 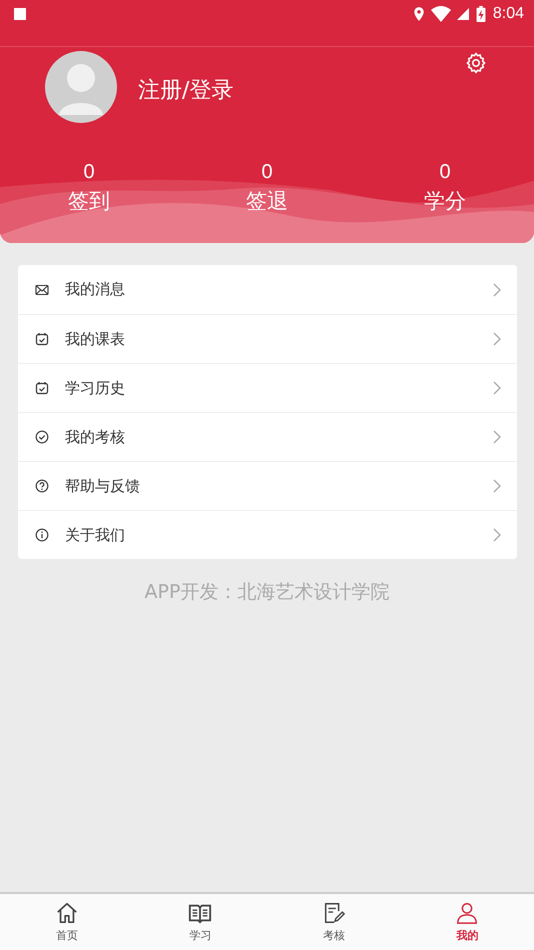 What do you see at coordinates (418, 14) in the screenshot?
I see `location-icon` at bounding box center [418, 14].